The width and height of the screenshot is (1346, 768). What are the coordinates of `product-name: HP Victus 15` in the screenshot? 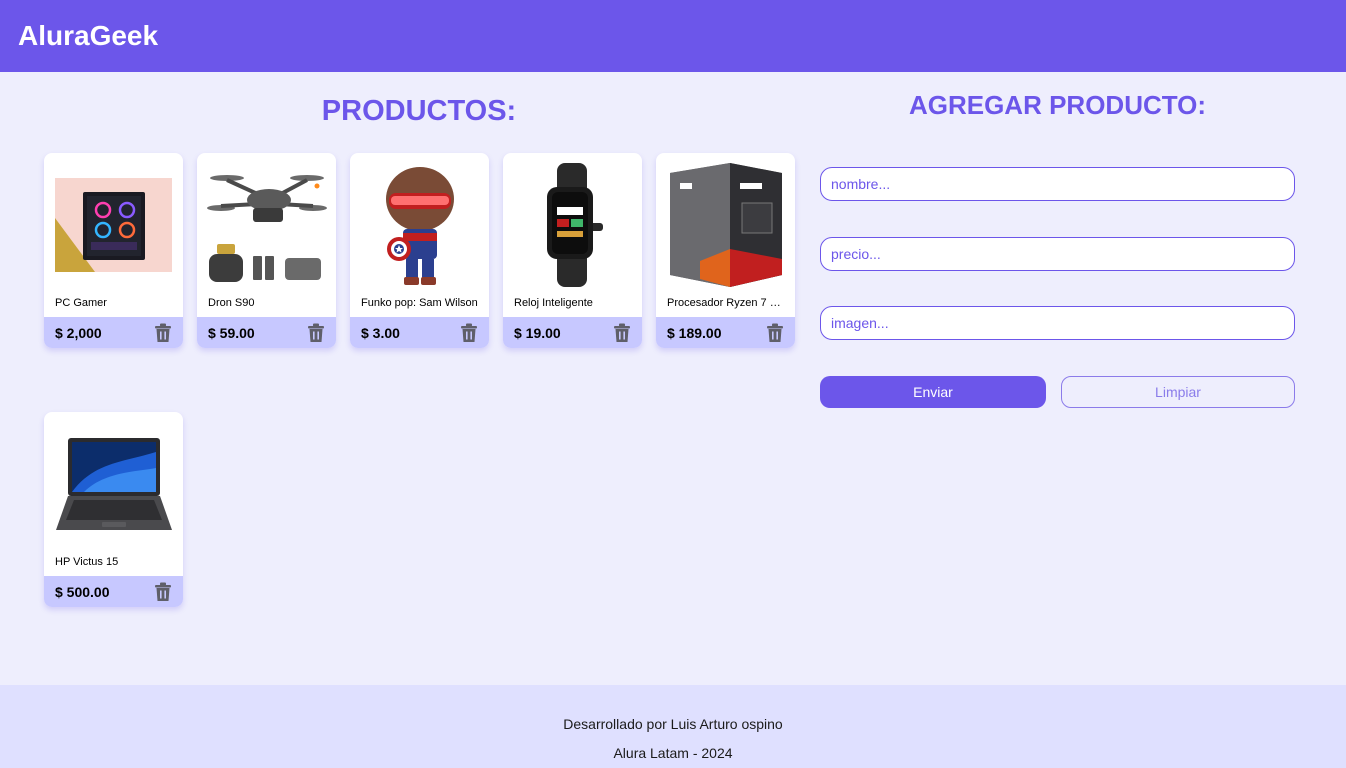 It's located at (87, 562).